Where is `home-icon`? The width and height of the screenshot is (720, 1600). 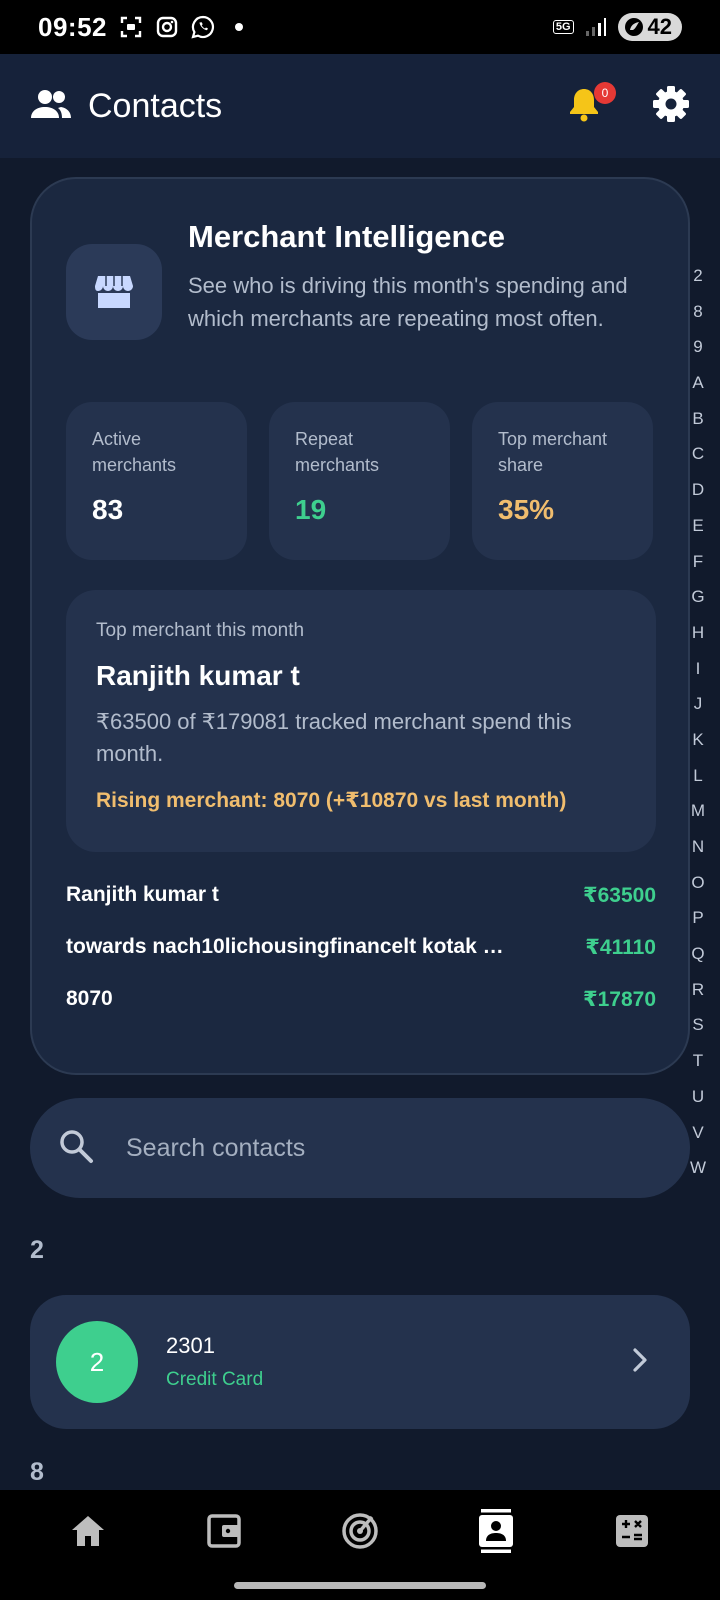 home-icon is located at coordinates (88, 1531).